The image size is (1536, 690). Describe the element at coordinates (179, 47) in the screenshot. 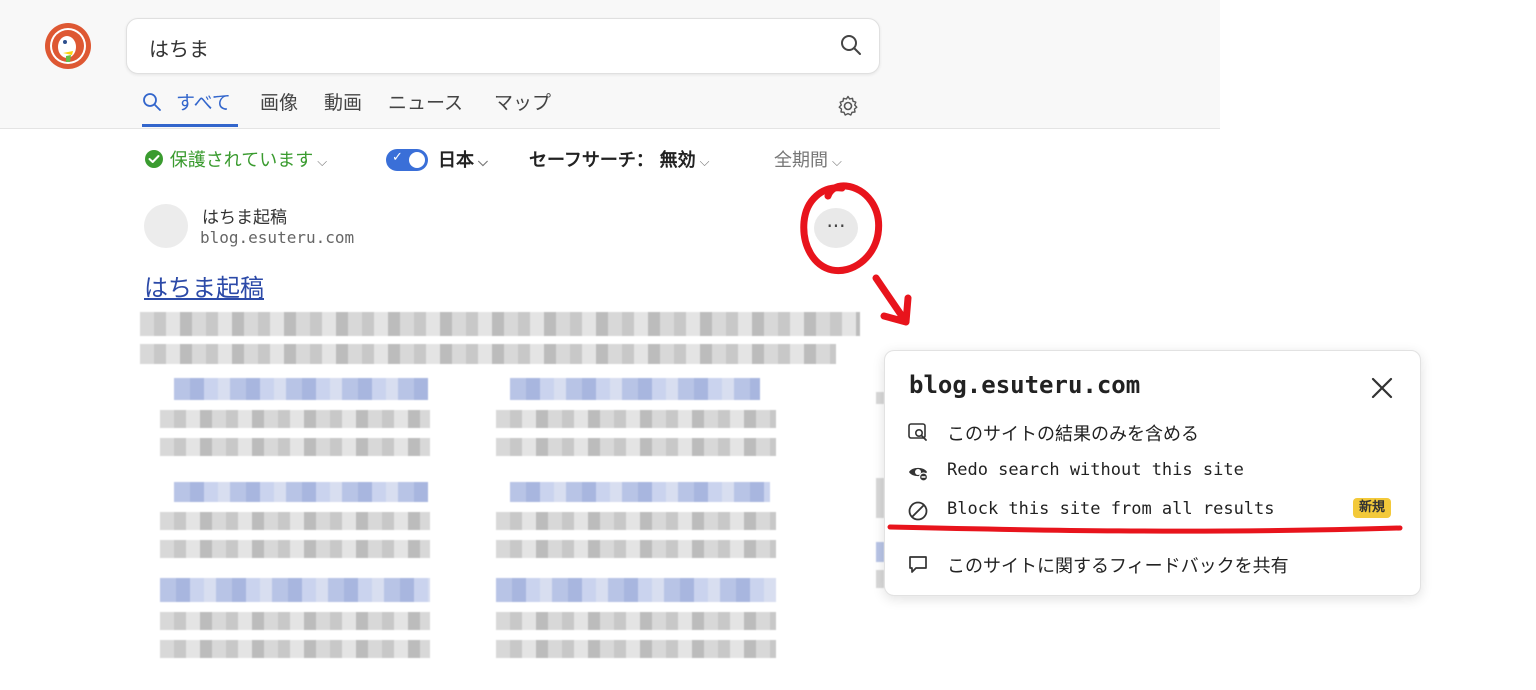

I see `search-input: はちま` at that location.